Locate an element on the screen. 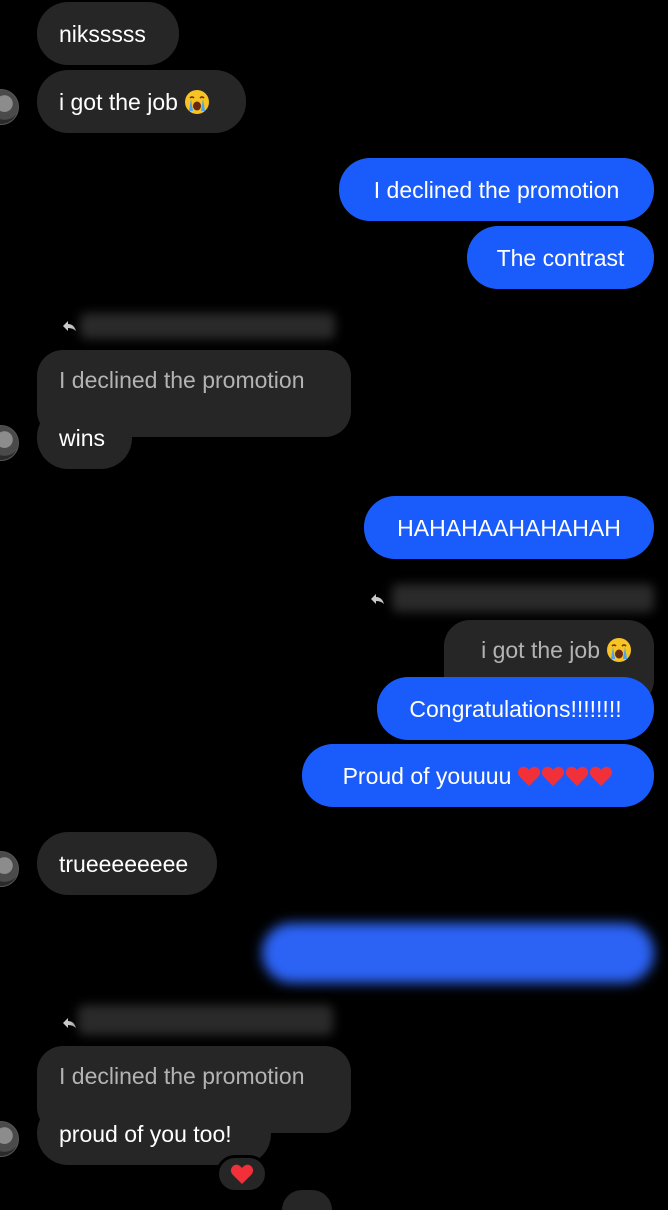 This screenshot has height=1210, width=668. incoming-message: i got the job is located at coordinates (141, 101).